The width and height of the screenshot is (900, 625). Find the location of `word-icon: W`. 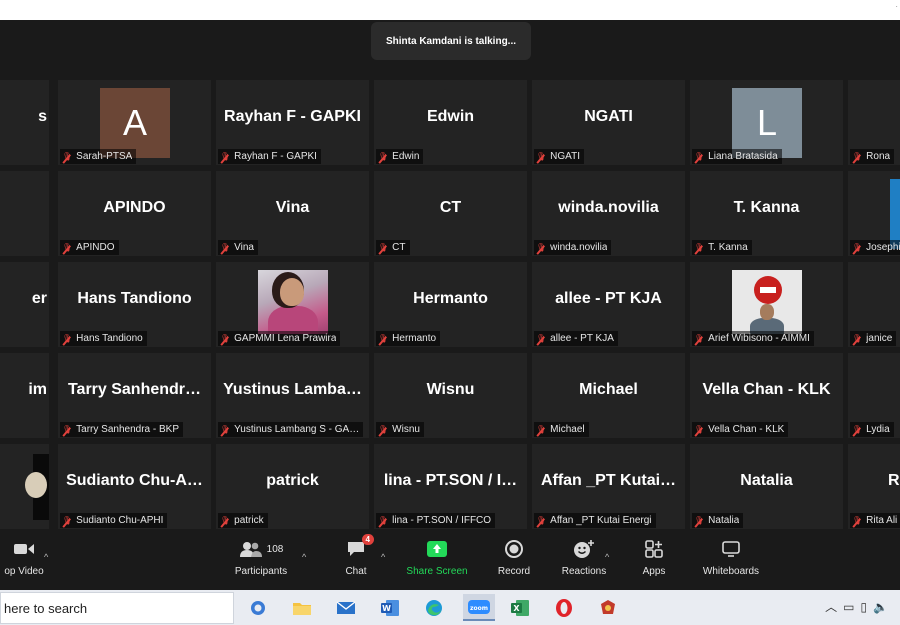

word-icon: W is located at coordinates (390, 607).